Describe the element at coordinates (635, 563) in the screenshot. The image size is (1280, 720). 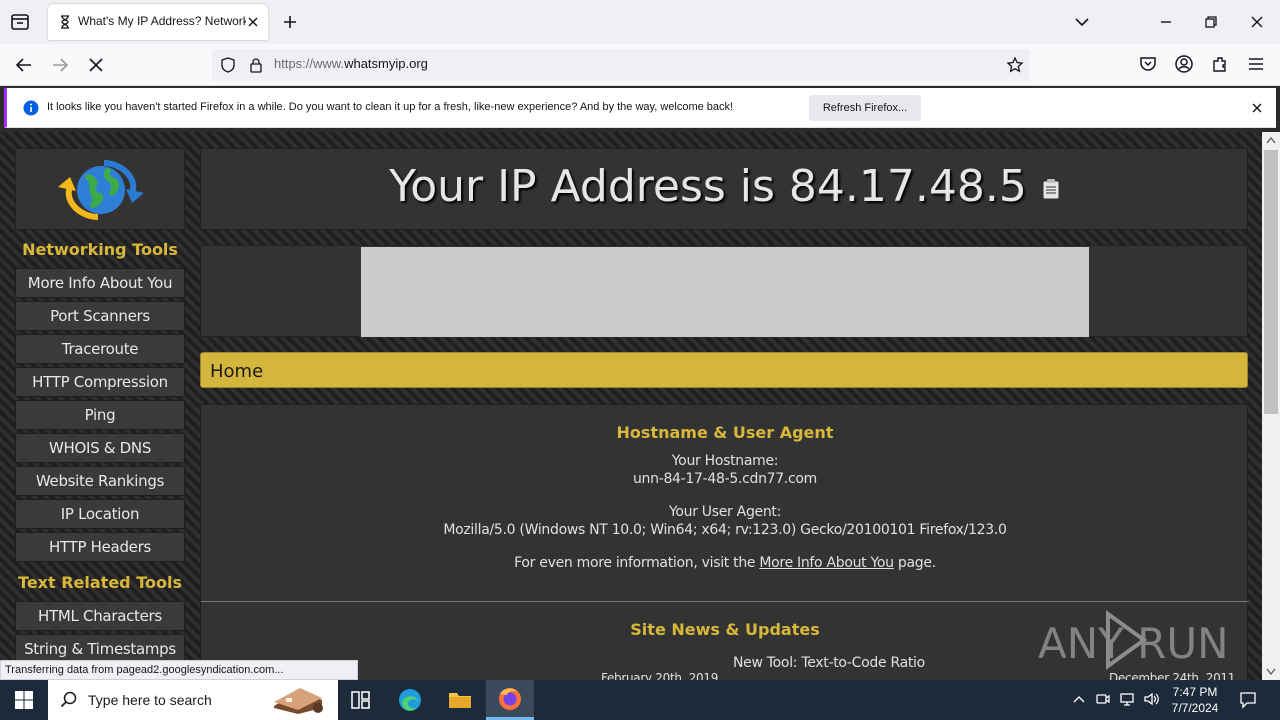
I see `more-info-prefix: For even more information, visit the` at that location.